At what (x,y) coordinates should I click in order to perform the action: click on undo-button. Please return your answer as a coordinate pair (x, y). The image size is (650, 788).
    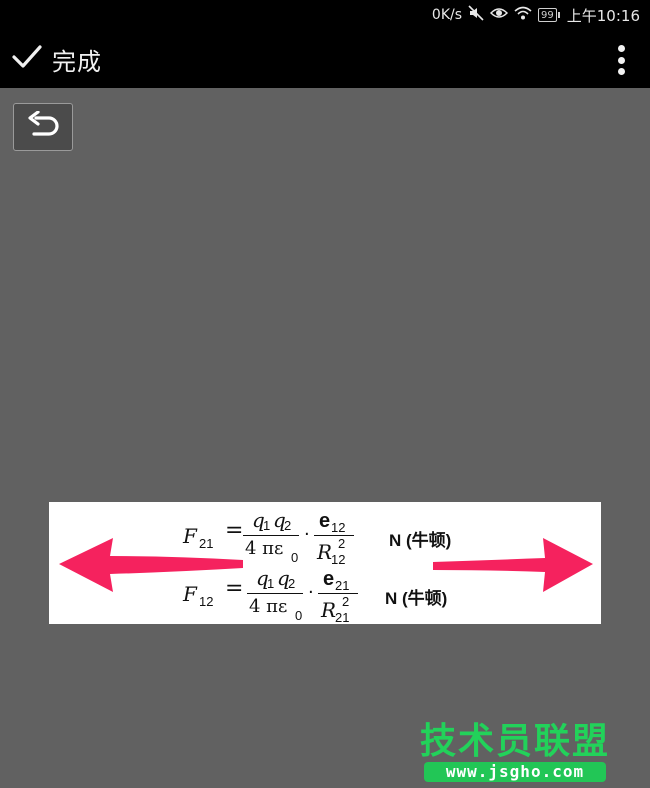
    Looking at the image, I should click on (43, 127).